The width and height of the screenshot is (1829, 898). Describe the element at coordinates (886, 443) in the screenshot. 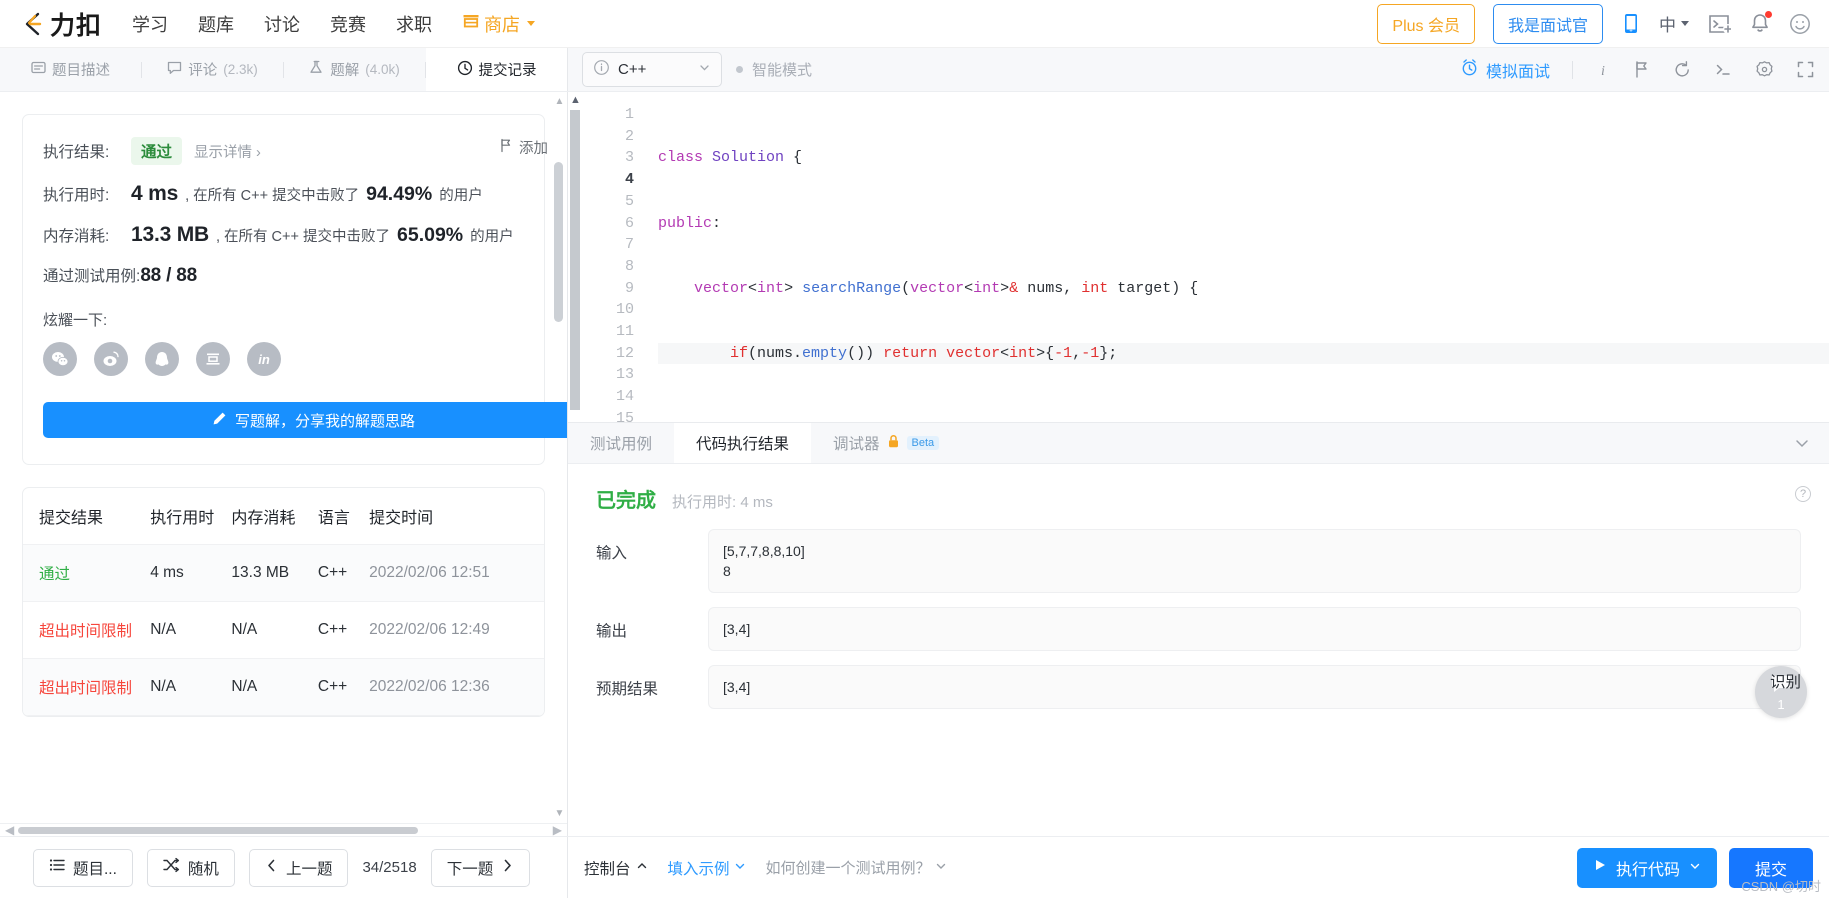

I see `console-tab-debugger: 调试器 Beta` at that location.